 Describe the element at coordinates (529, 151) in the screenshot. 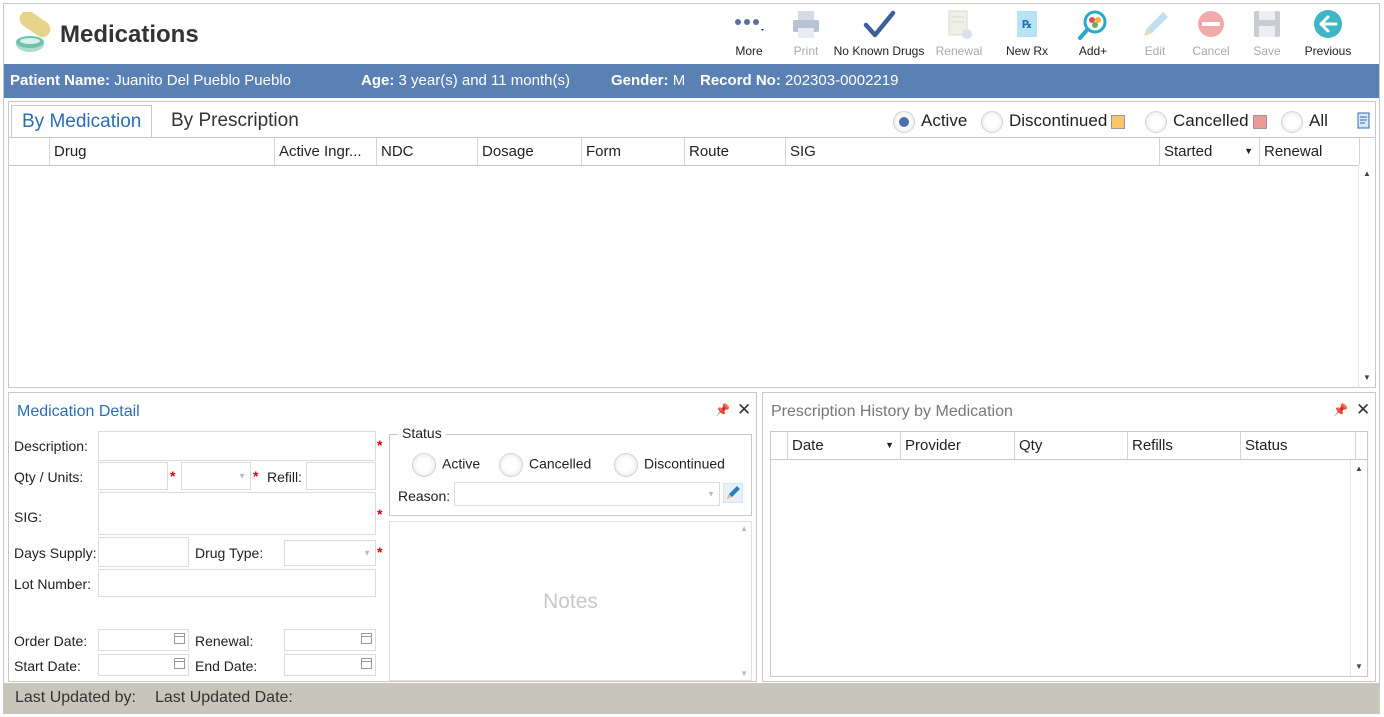

I see `column-dosage: Dosage` at that location.